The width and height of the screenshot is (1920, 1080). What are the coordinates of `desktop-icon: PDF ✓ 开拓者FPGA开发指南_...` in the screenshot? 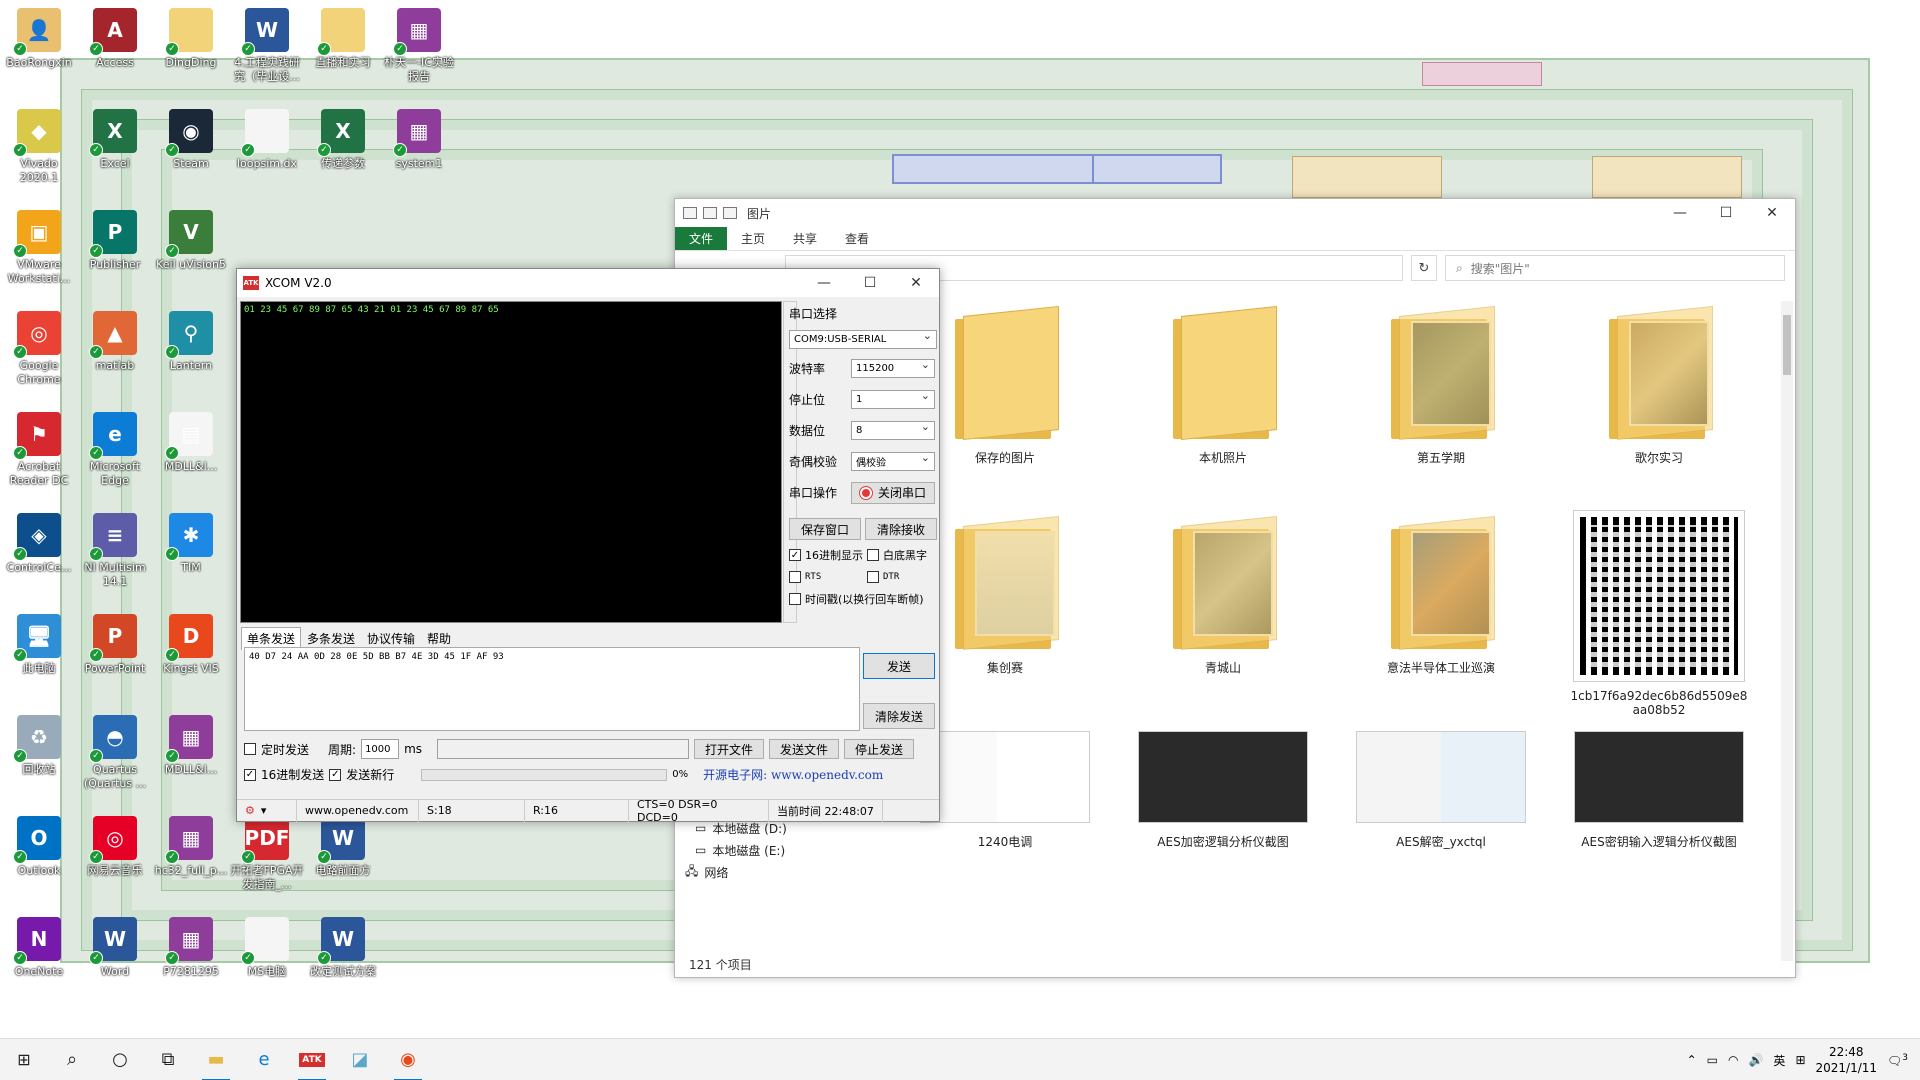 It's located at (267, 854).